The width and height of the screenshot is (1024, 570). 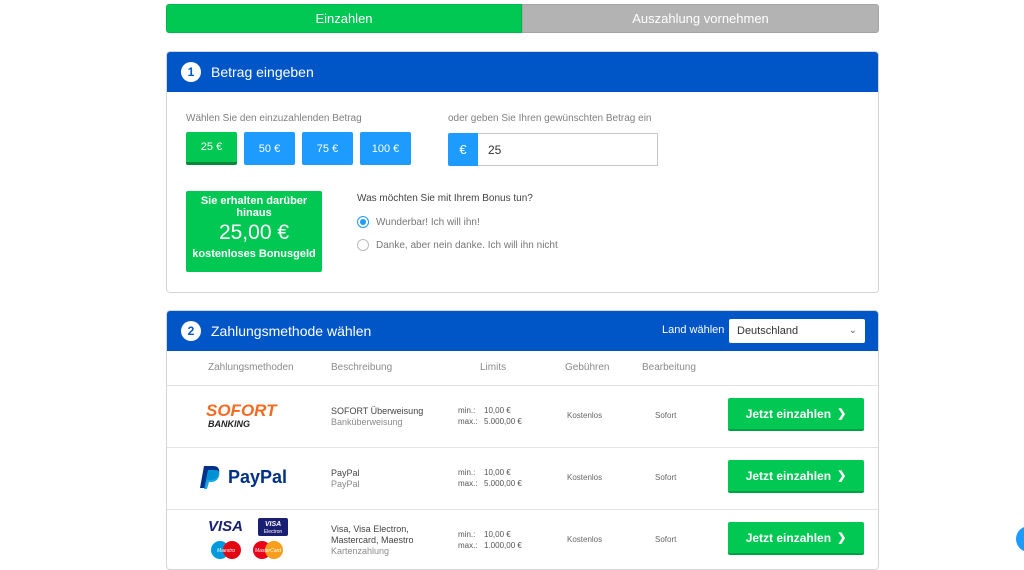 I want to click on amount-button-100: 100 €, so click(x=385, y=148).